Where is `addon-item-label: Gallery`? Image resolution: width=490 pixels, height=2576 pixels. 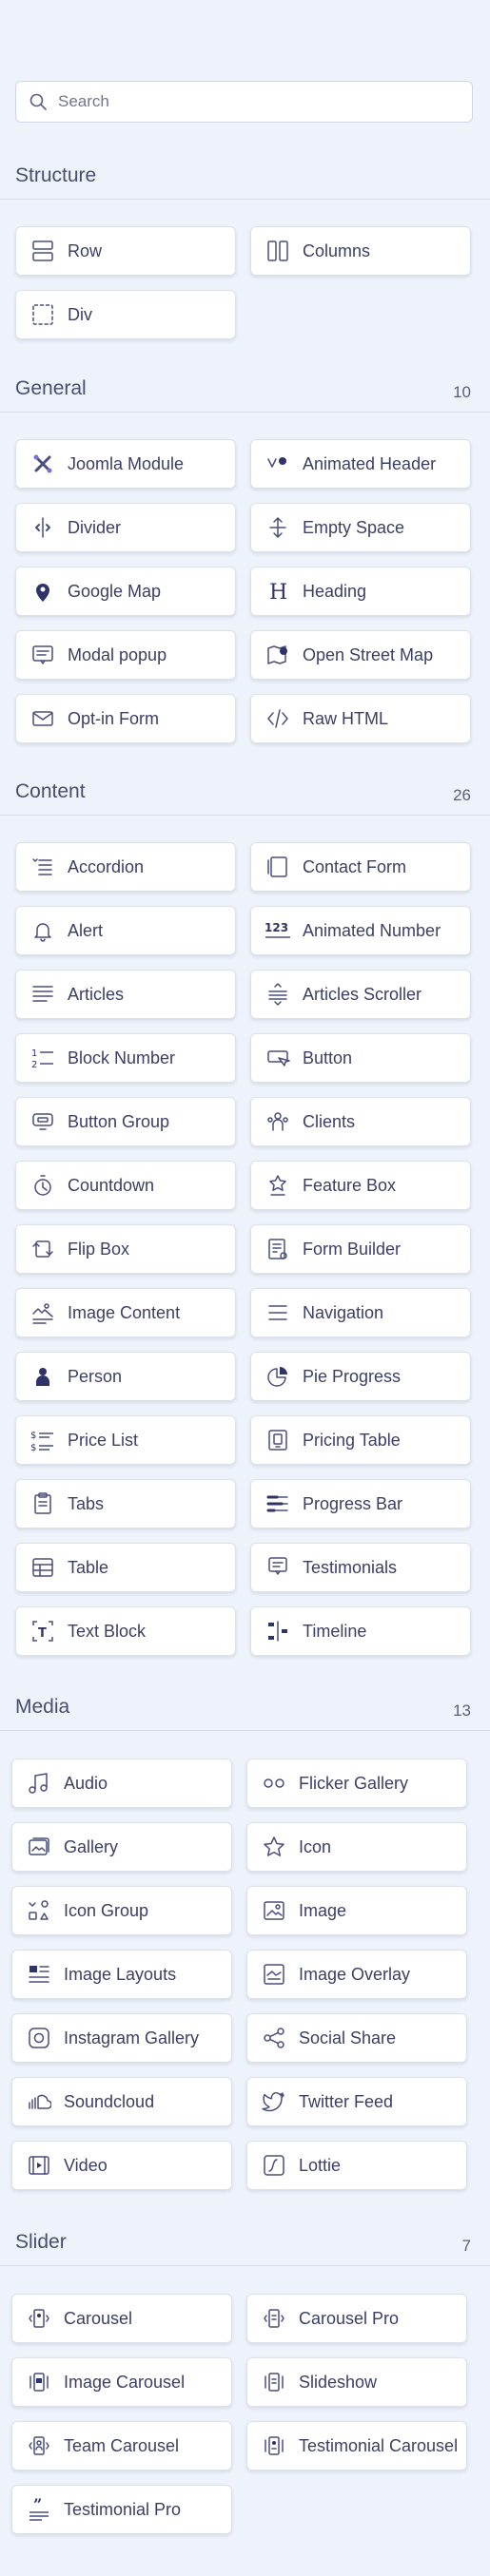
addon-item-label: Gallery is located at coordinates (91, 1846).